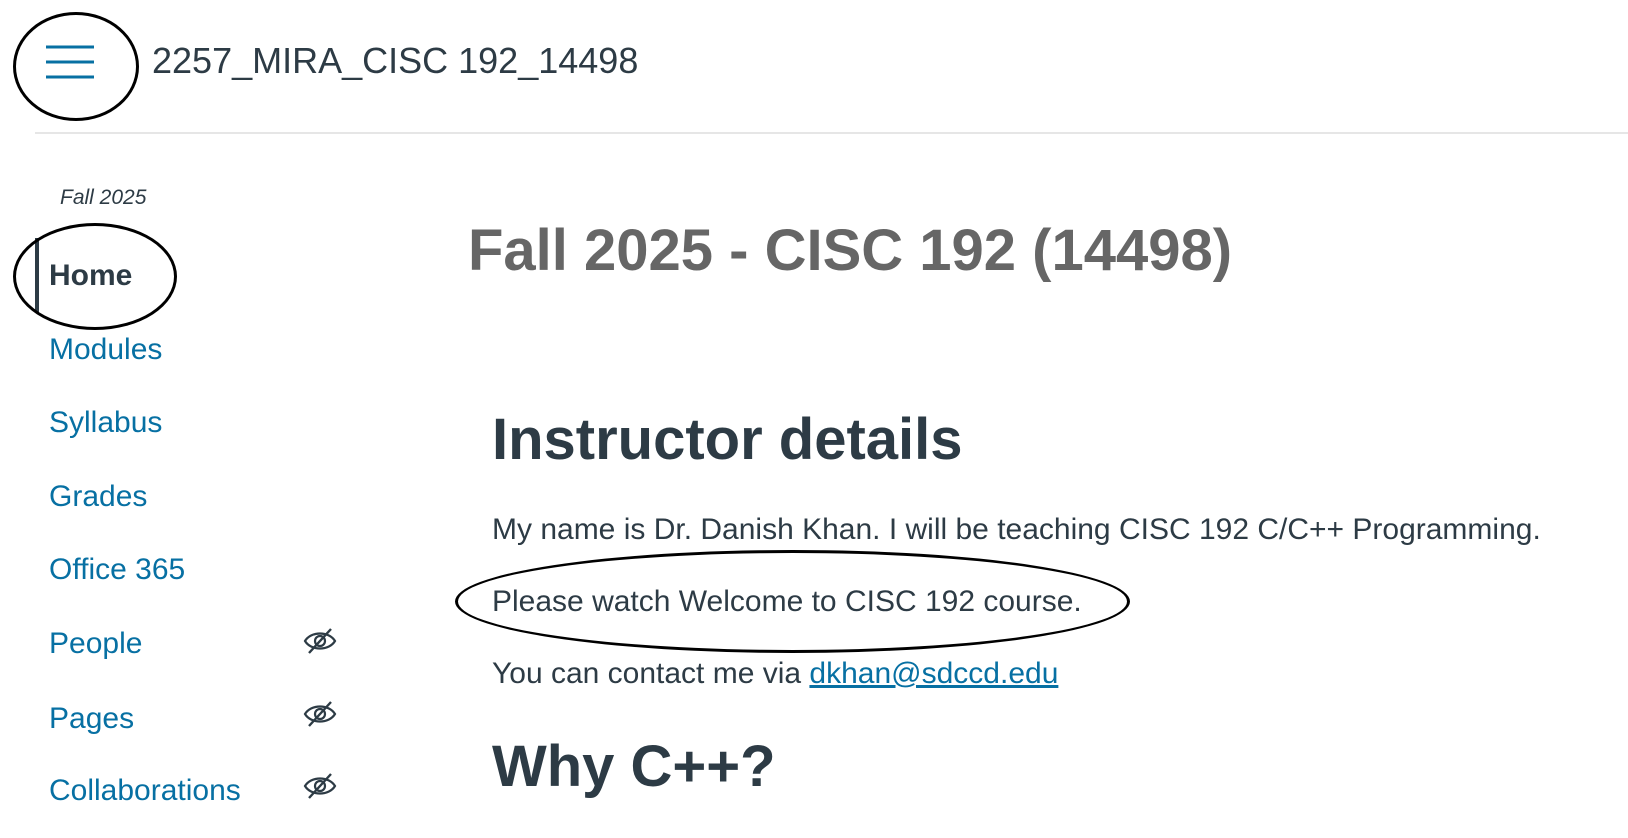  What do you see at coordinates (145, 791) in the screenshot?
I see `nav-item-collaborations: Collaborations` at bounding box center [145, 791].